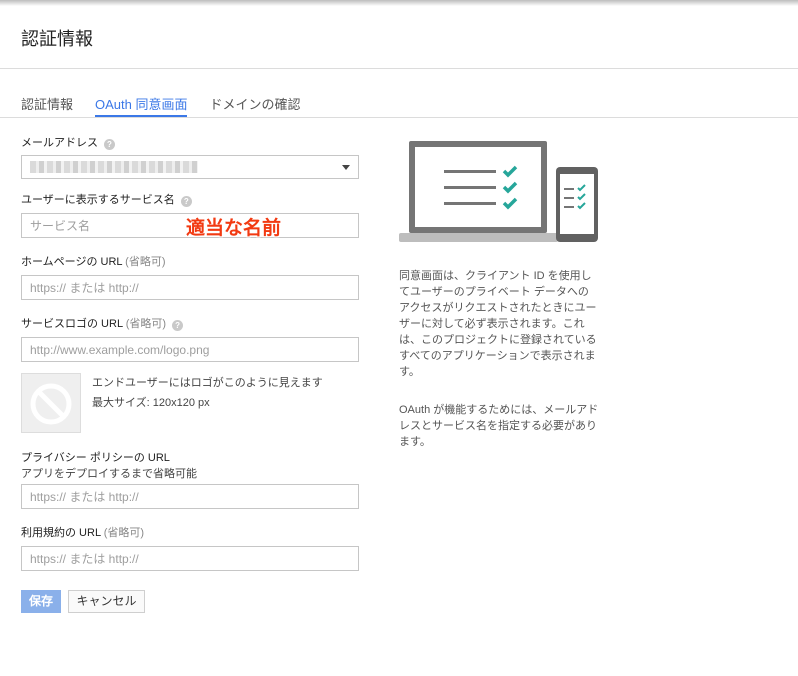  What do you see at coordinates (114, 167) in the screenshot?
I see `redacted-email` at bounding box center [114, 167].